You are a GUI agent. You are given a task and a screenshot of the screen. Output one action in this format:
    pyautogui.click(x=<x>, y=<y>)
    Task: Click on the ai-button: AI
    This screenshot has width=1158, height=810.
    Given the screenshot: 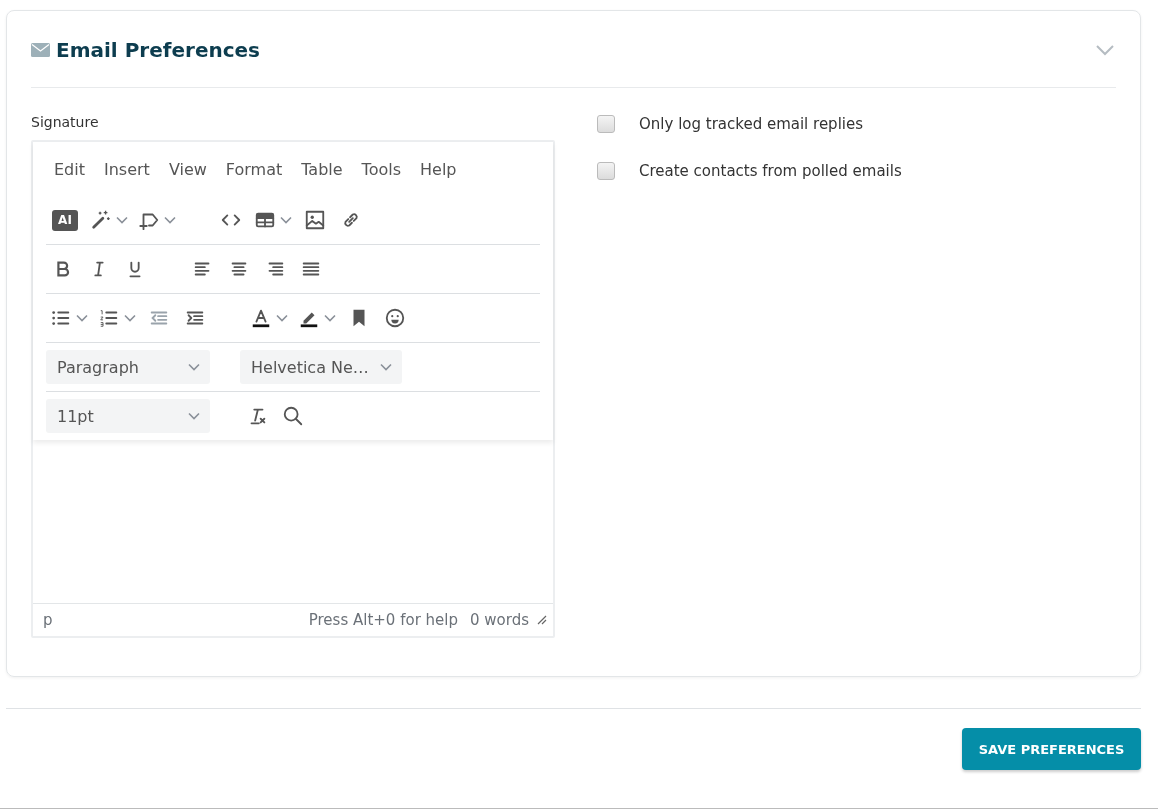 What is the action you would take?
    pyautogui.click(x=65, y=220)
    